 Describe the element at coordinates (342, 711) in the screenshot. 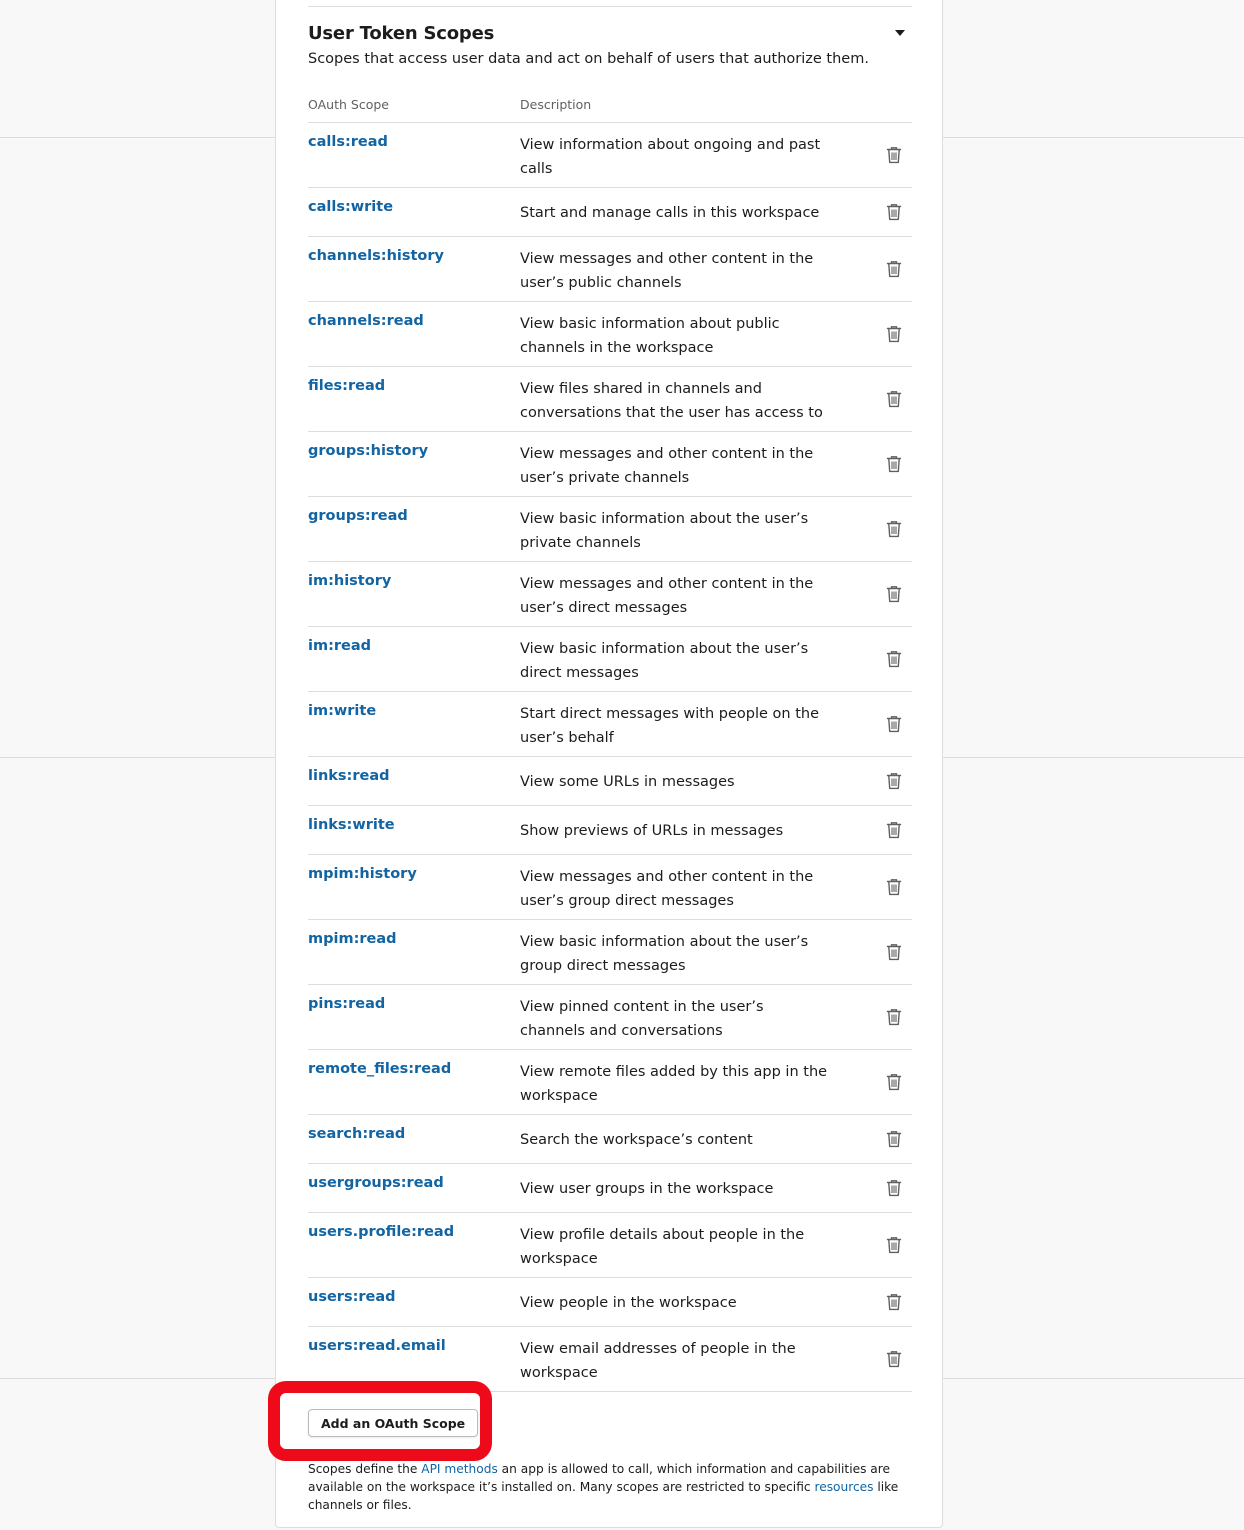

I see `scope-name-link: im:write` at that location.